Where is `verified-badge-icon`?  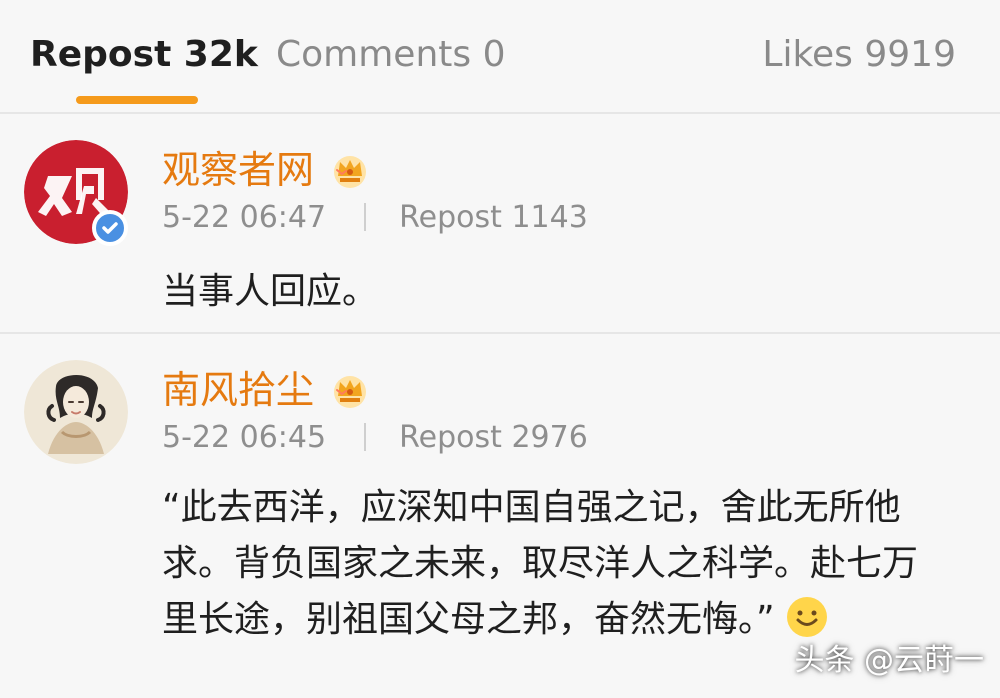 verified-badge-icon is located at coordinates (110, 228).